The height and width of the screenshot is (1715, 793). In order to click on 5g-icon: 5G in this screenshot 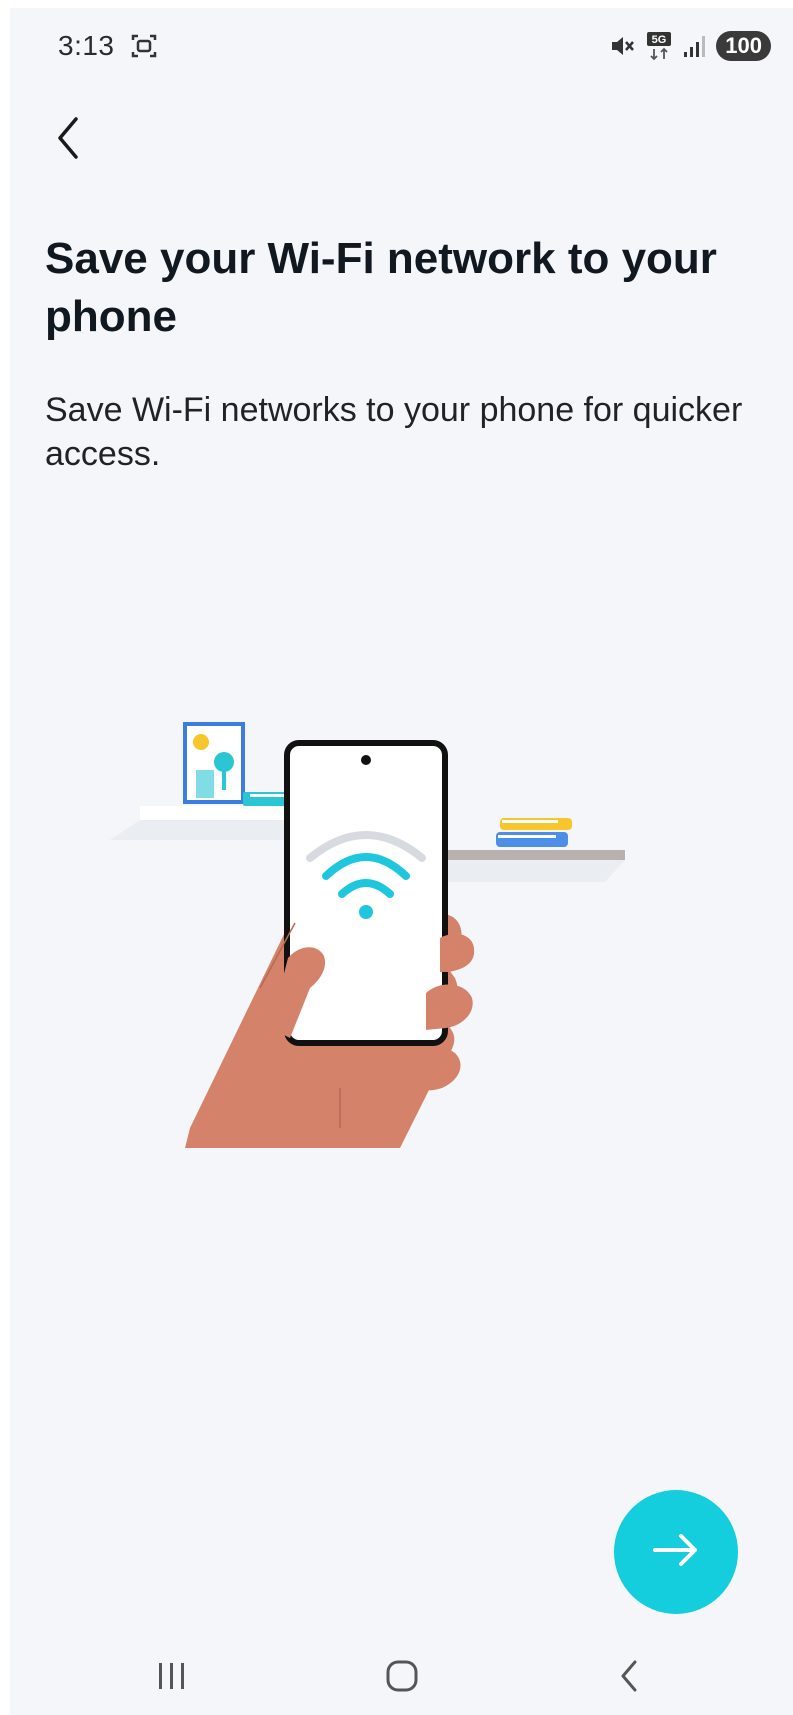, I will do `click(659, 46)`.